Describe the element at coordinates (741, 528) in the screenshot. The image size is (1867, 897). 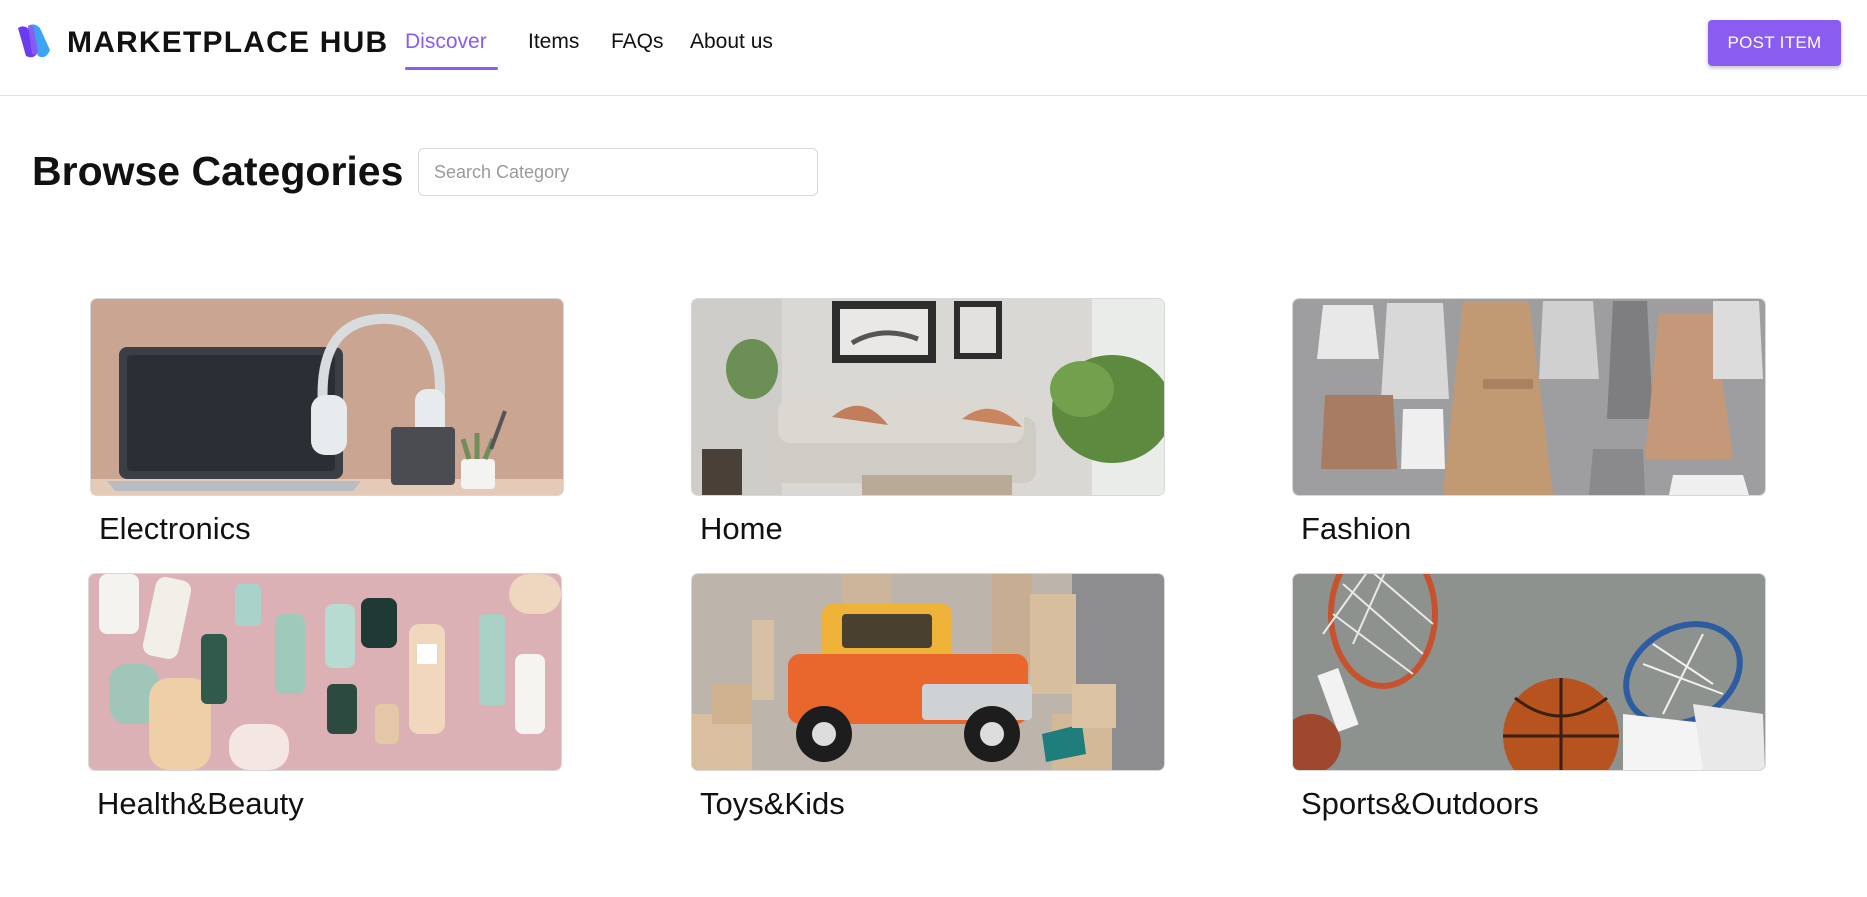
I see `category-label: Home` at that location.